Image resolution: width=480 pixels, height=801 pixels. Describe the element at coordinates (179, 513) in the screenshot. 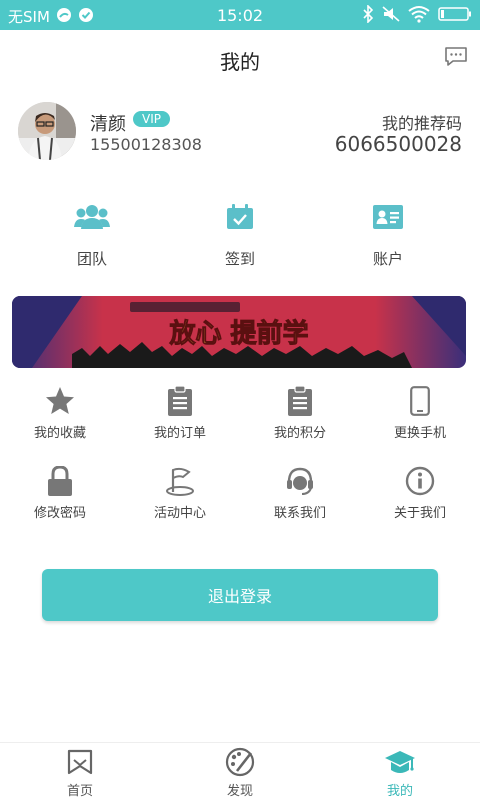

I see `menu-item-label: 活动中心` at that location.